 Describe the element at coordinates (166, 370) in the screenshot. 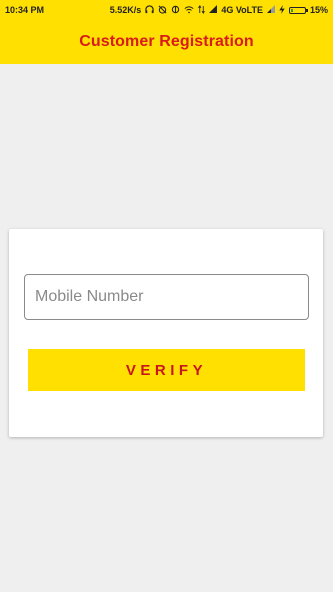

I see `verify-button: VERIFY` at that location.